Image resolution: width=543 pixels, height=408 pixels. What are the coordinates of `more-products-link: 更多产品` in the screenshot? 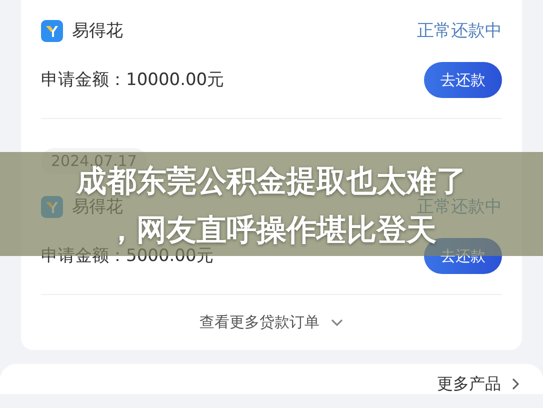 It's located at (469, 384).